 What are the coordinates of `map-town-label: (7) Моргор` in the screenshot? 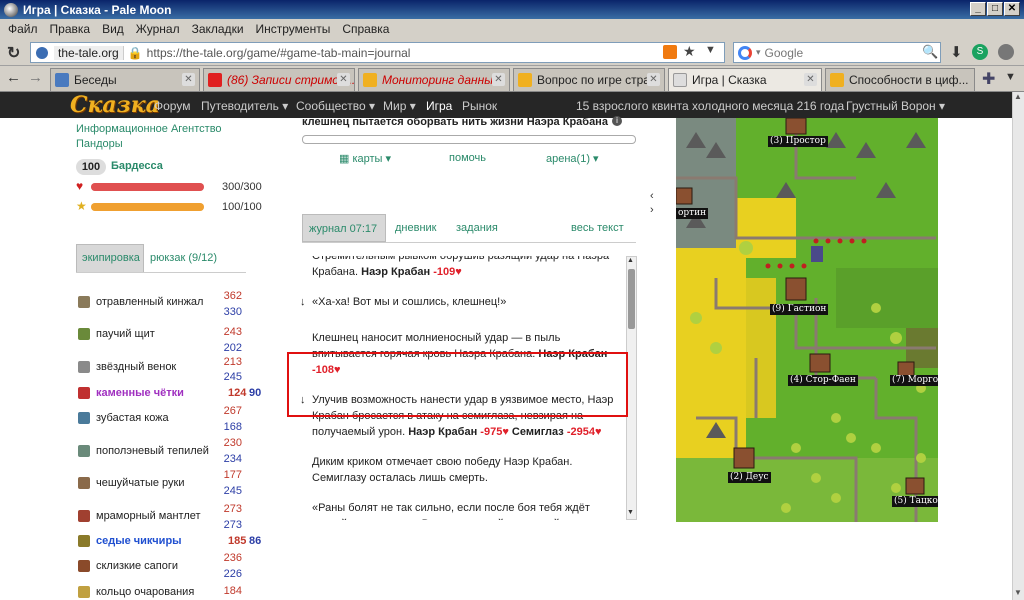 It's located at (914, 380).